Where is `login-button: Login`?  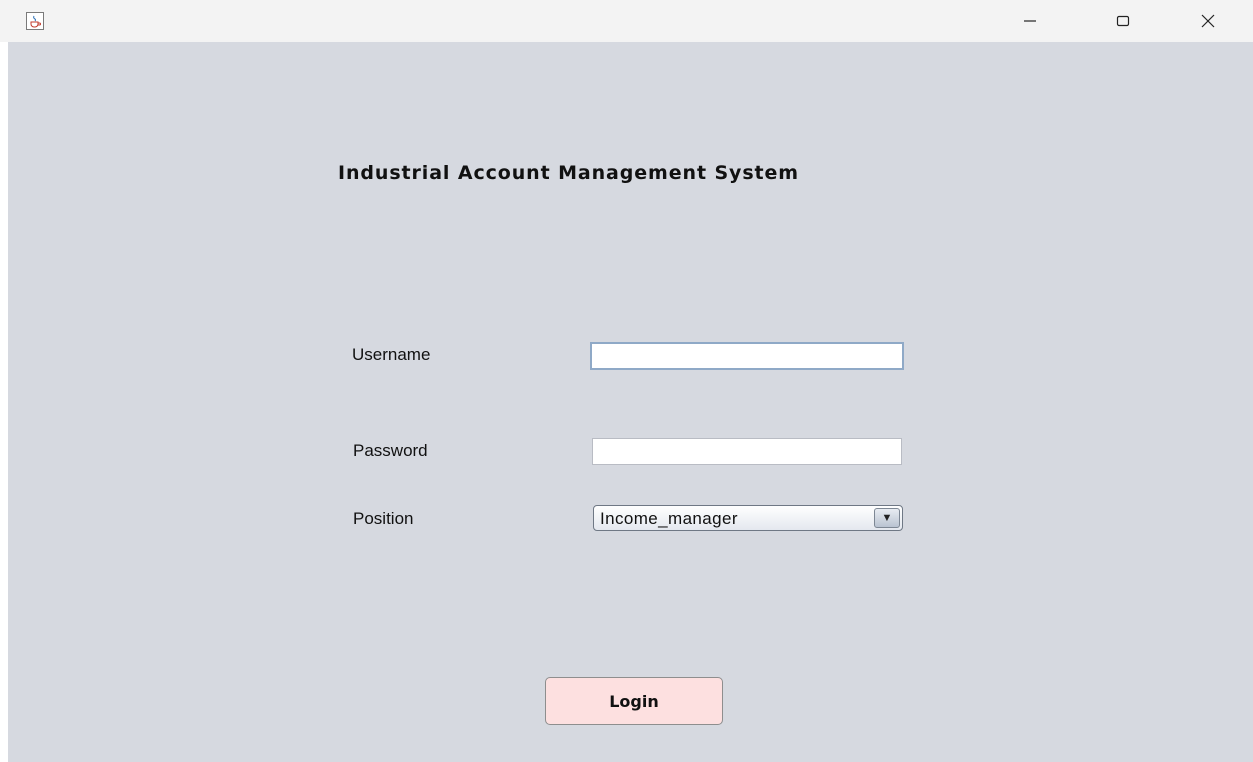 login-button: Login is located at coordinates (634, 701).